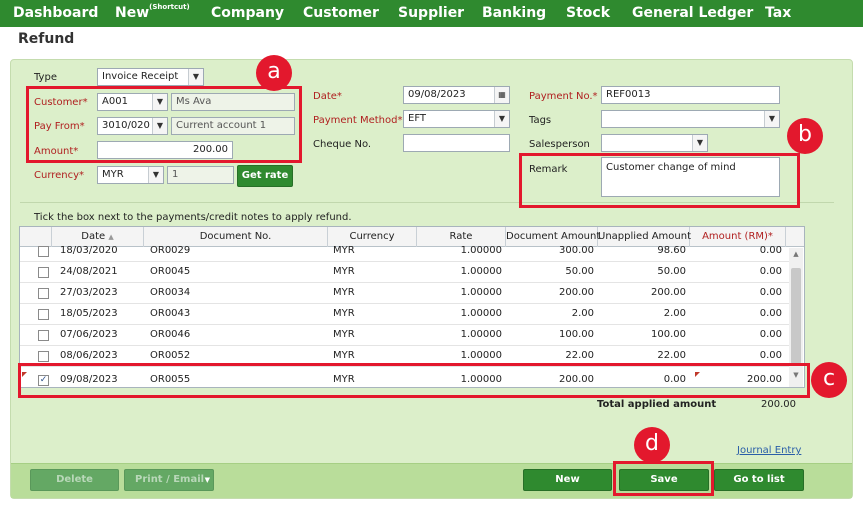  I want to click on payment-no-input: REF0013, so click(690, 95).